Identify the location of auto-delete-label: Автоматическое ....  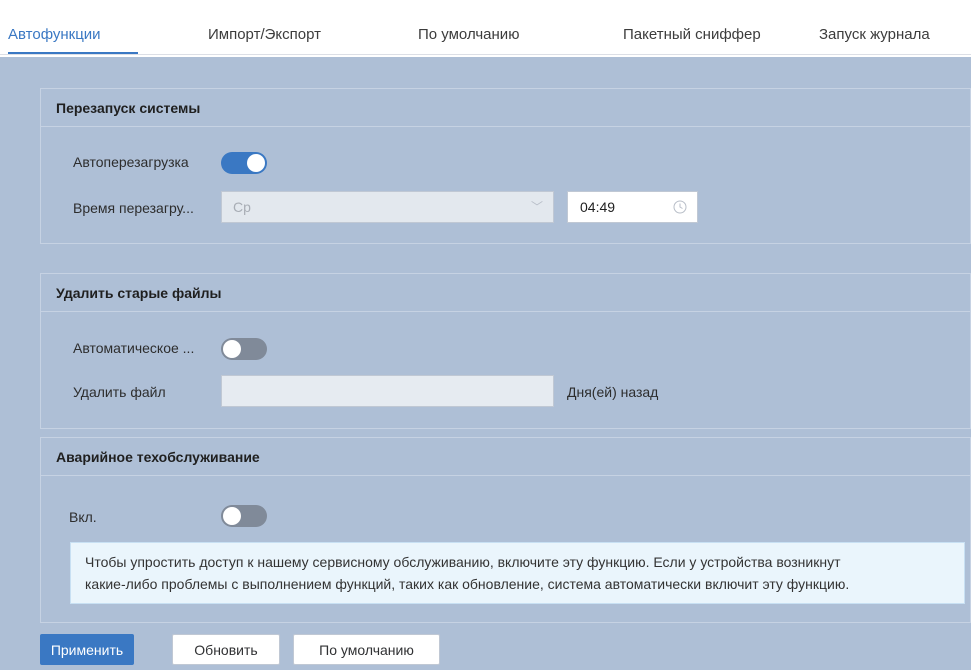
(134, 348).